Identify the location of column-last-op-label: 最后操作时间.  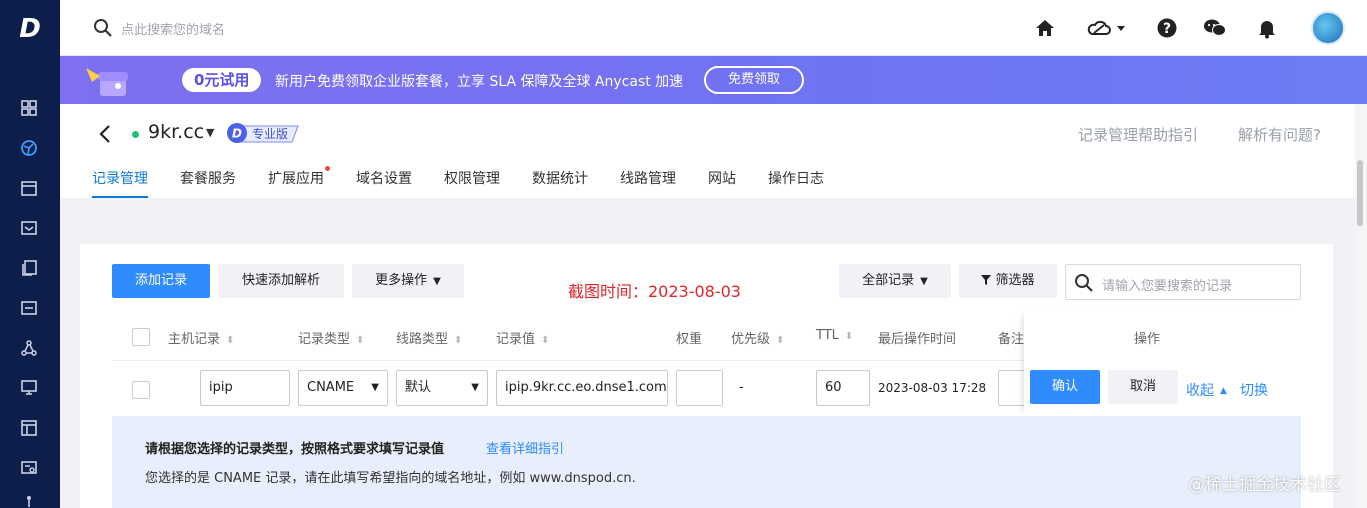
(917, 339).